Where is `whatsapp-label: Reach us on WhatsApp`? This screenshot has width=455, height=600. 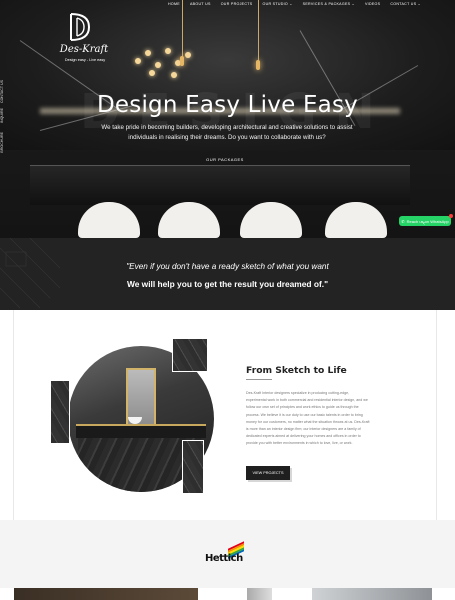 whatsapp-label: Reach us on WhatsApp is located at coordinates (427, 221).